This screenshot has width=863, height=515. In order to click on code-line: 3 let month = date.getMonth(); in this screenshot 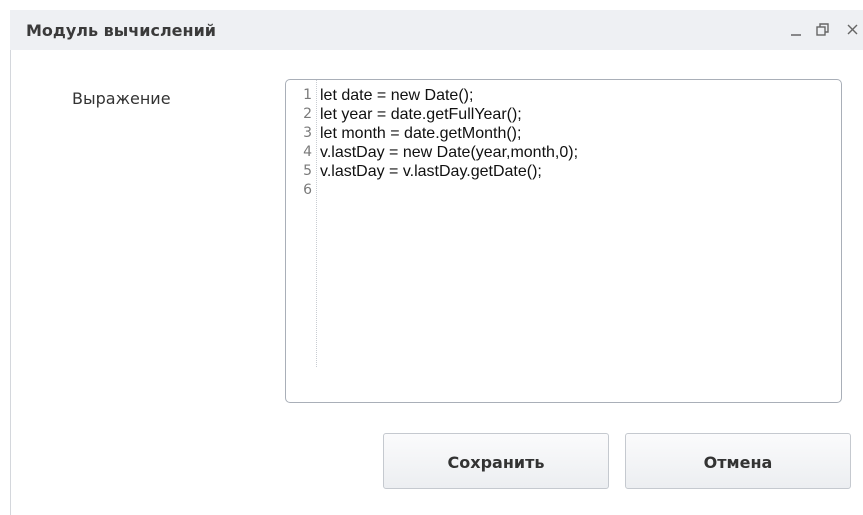, I will do `click(563, 133)`.